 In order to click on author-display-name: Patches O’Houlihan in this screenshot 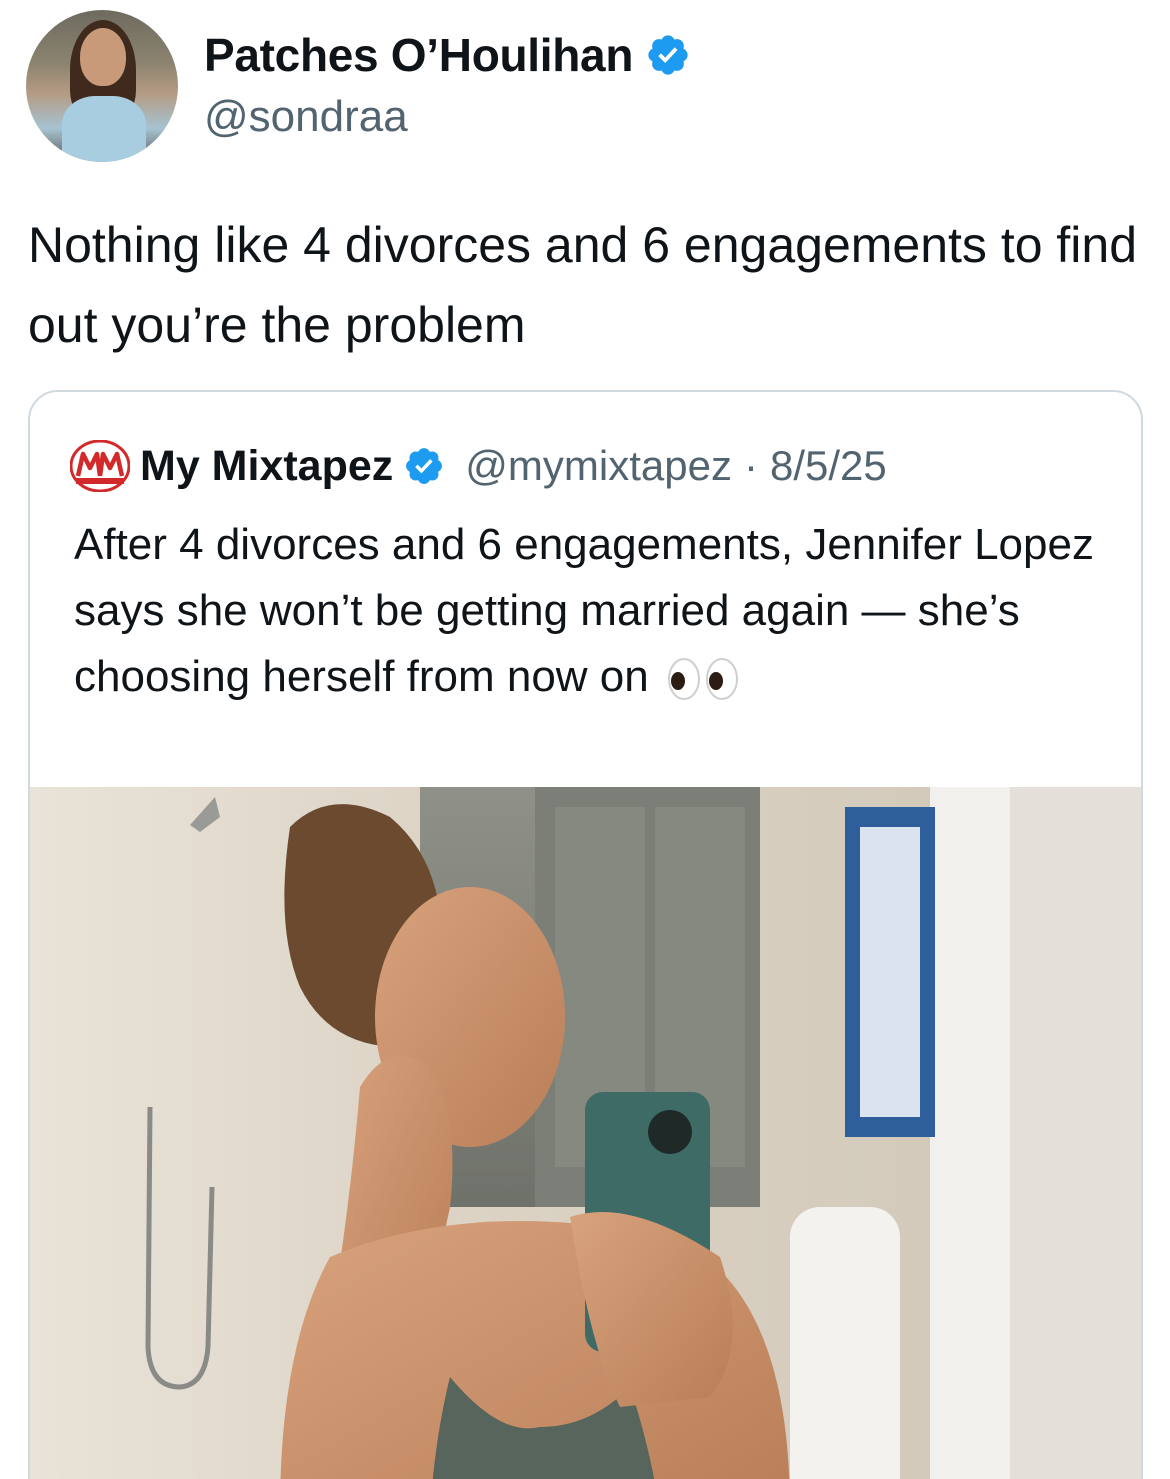, I will do `click(418, 55)`.